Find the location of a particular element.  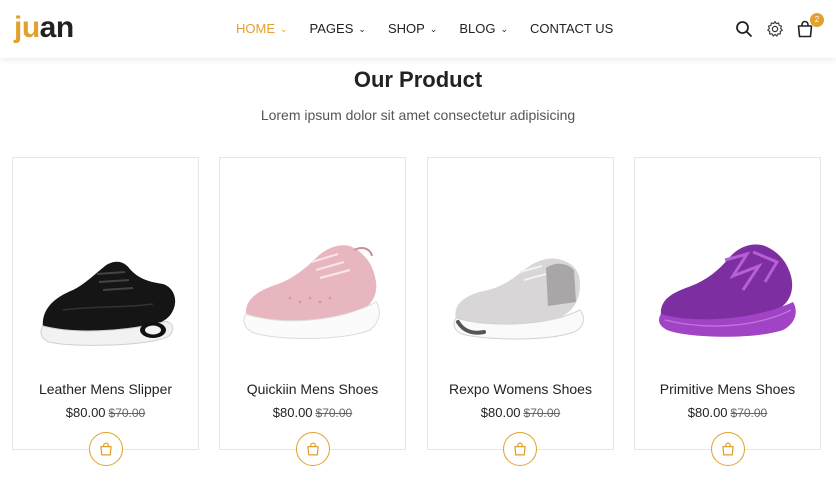

product-card: Primitive Mens Shoes $80.00 $70.00 is located at coordinates (727, 303).